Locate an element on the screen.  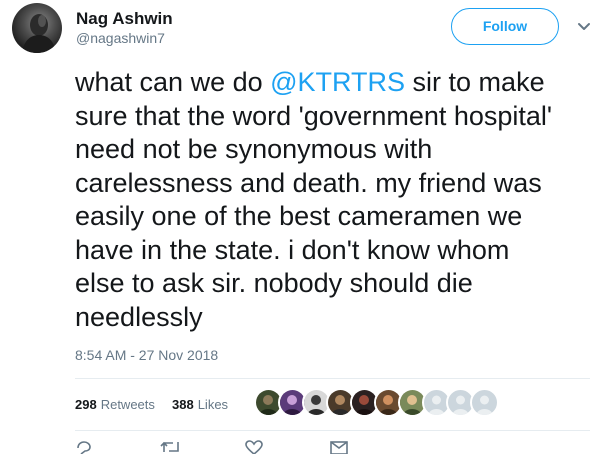
likes-stat: 388 Likes is located at coordinates (200, 404).